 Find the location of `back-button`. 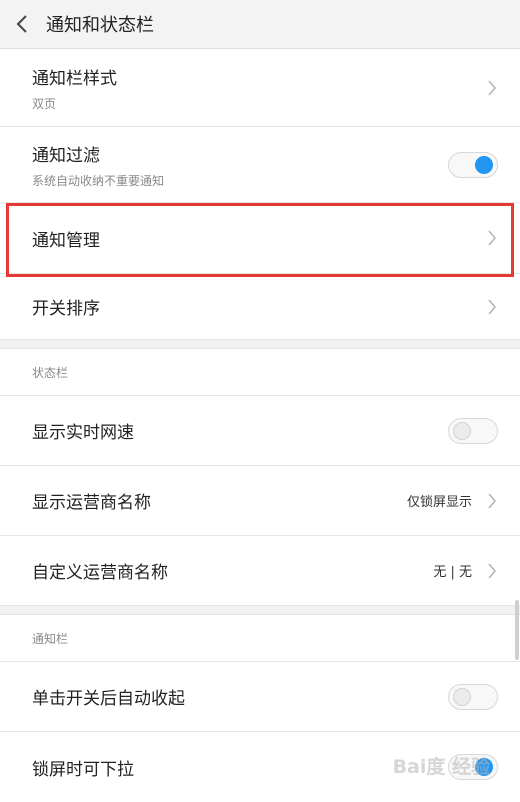

back-button is located at coordinates (22, 24).